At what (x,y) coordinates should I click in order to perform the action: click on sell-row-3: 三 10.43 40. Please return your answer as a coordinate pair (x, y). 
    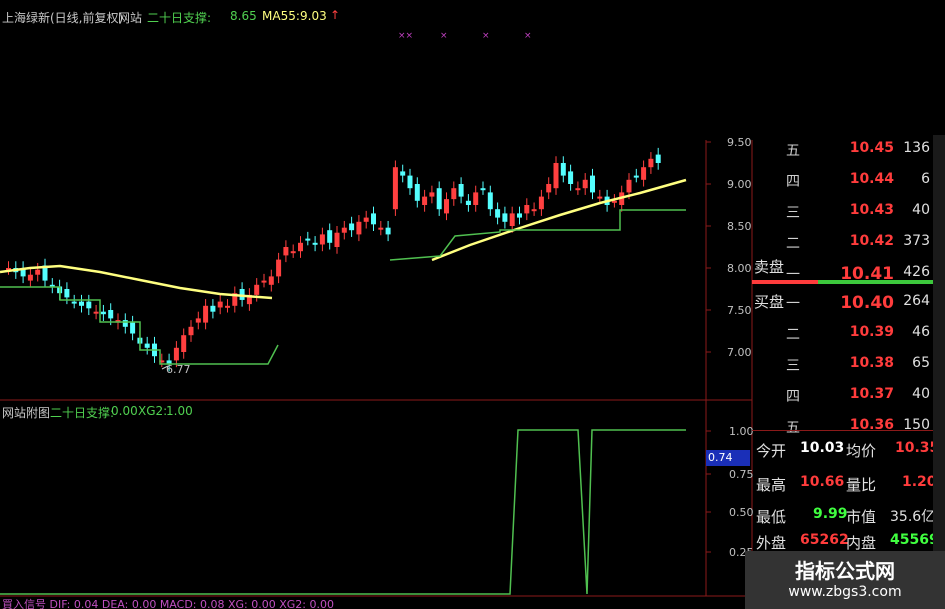
    Looking at the image, I should click on (842, 212).